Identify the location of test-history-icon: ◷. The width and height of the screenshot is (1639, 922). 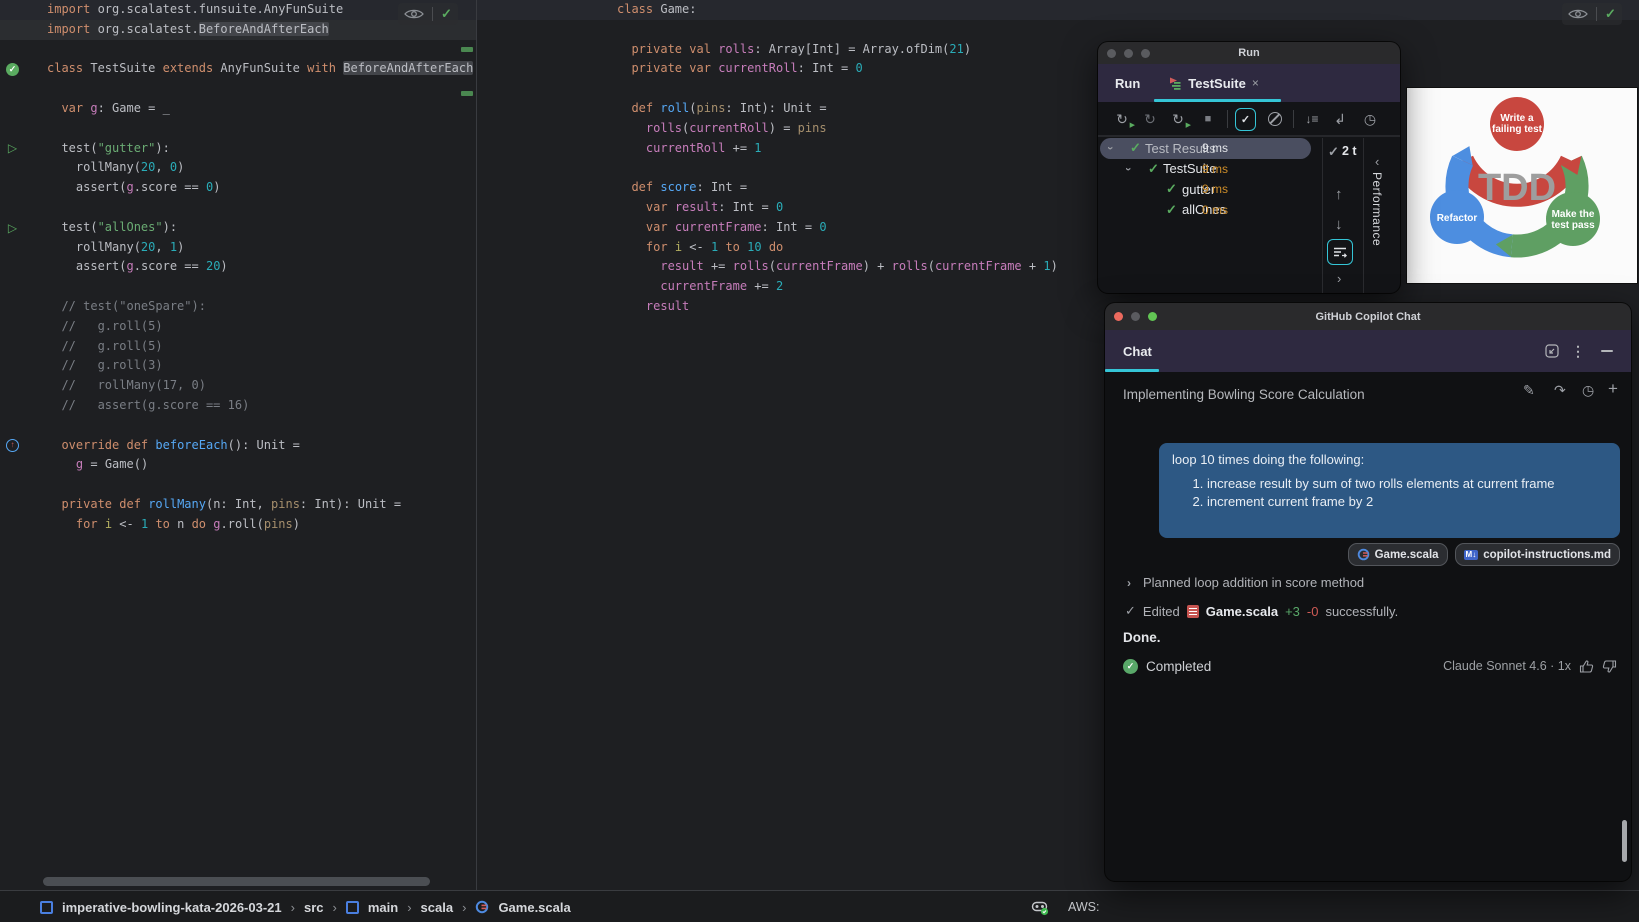
(1370, 119).